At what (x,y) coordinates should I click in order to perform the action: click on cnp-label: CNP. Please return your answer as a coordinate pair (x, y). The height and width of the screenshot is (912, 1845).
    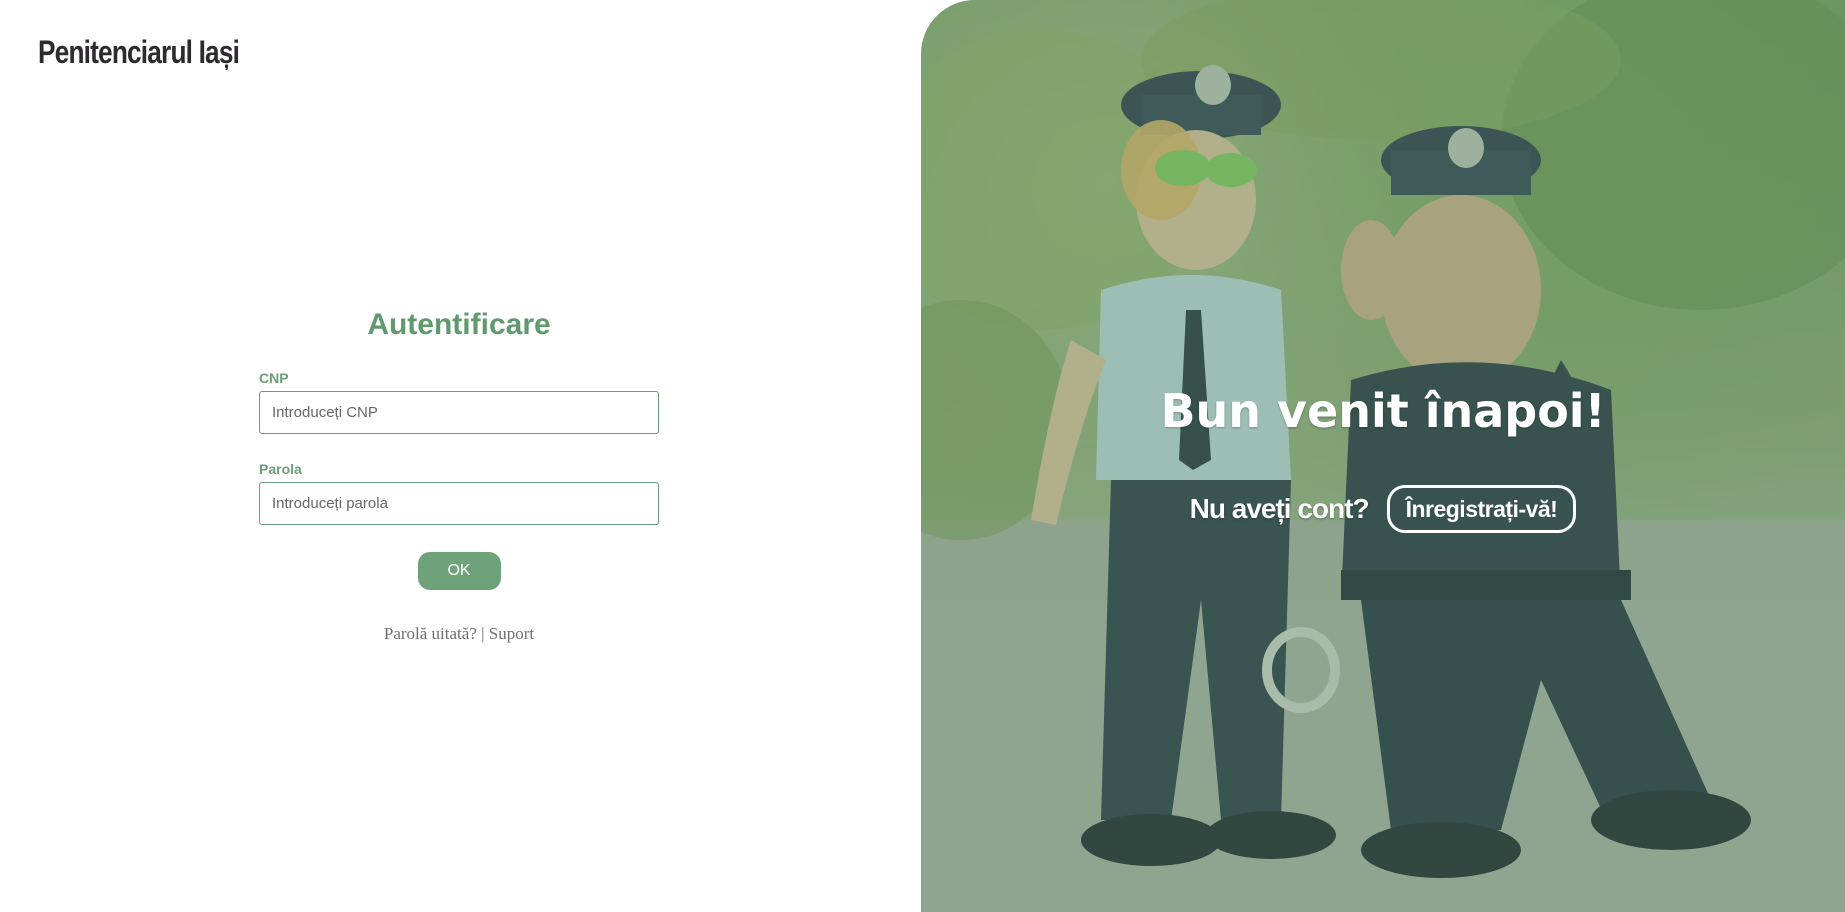
    Looking at the image, I should click on (274, 378).